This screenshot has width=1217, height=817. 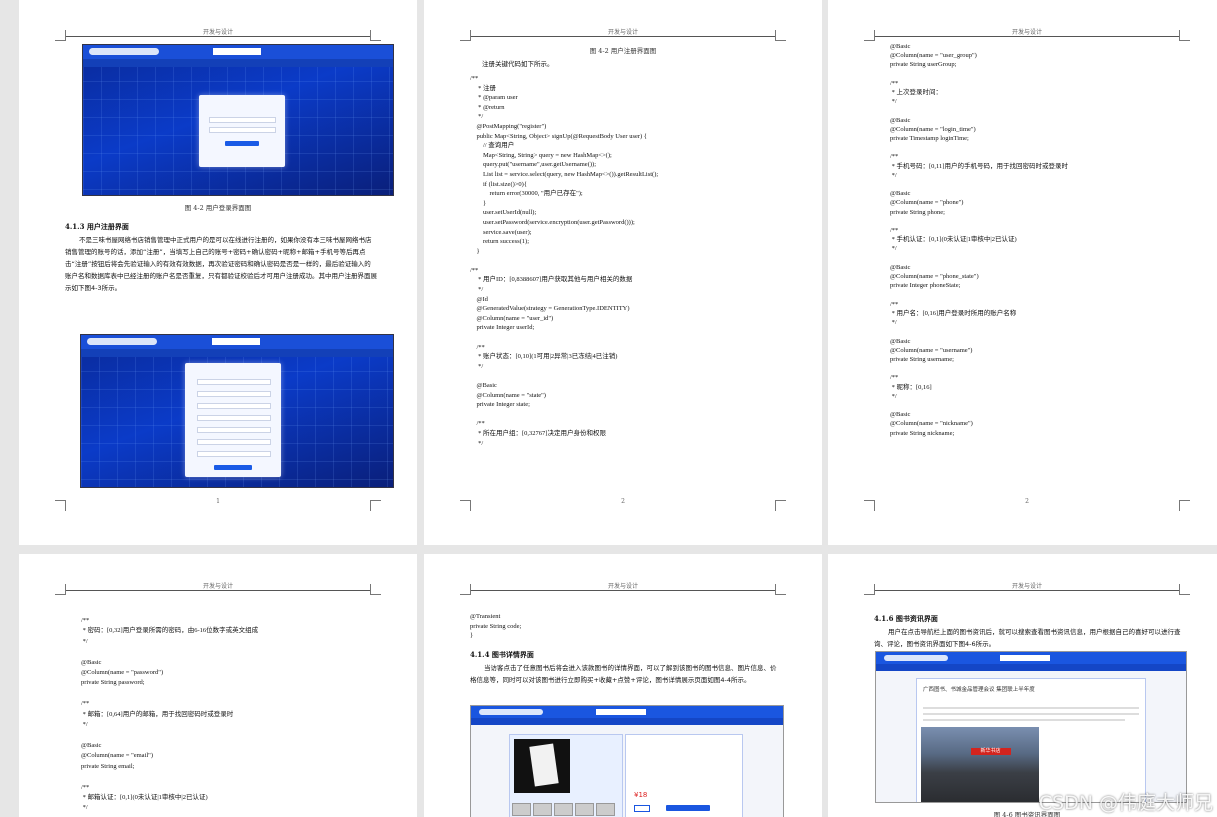 What do you see at coordinates (218, 501) in the screenshot?
I see `page-number: 1` at bounding box center [218, 501].